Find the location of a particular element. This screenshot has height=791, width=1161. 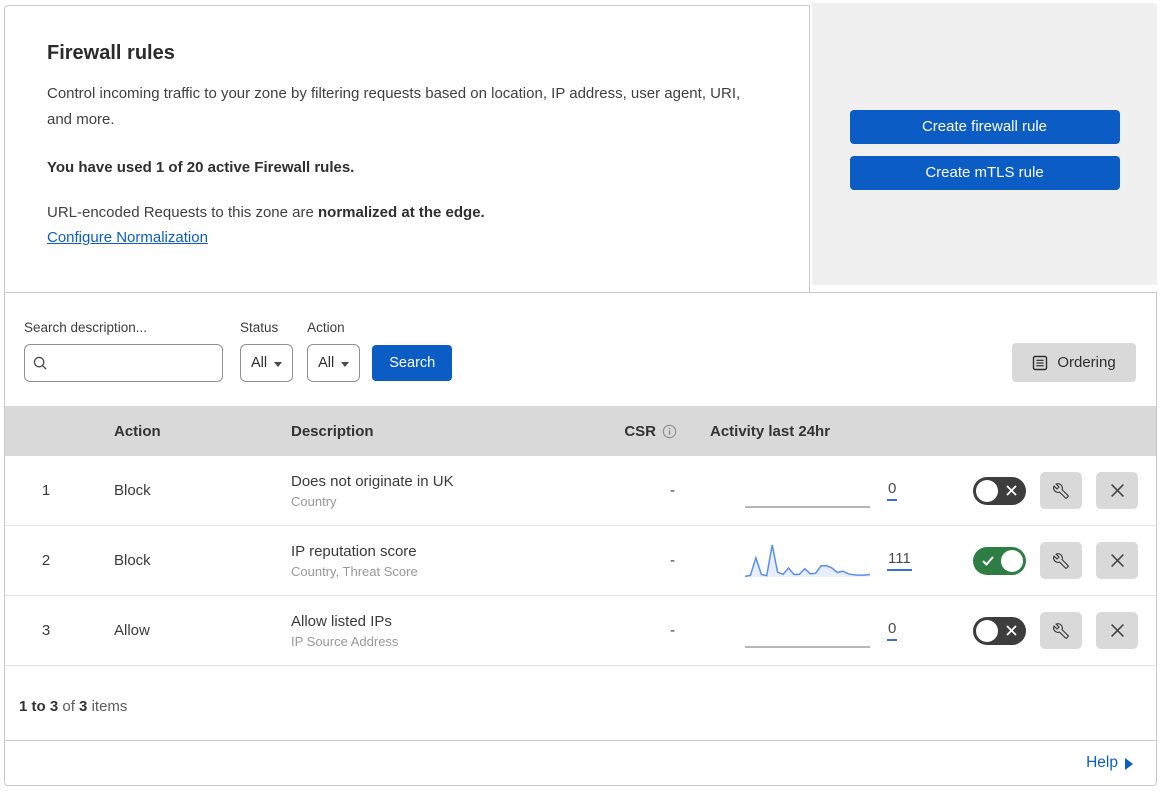

search-icon is located at coordinates (40, 363).